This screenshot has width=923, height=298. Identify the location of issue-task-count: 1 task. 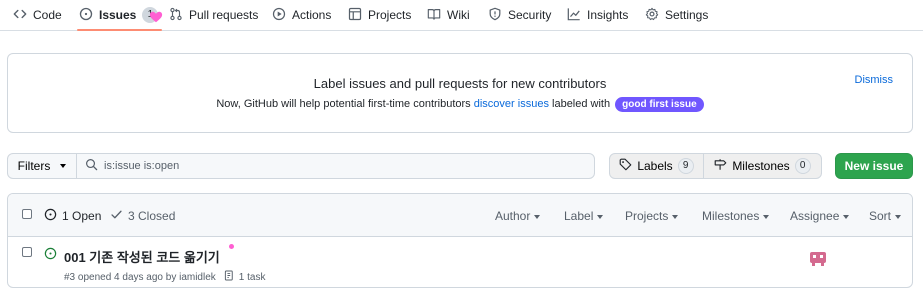
(252, 277).